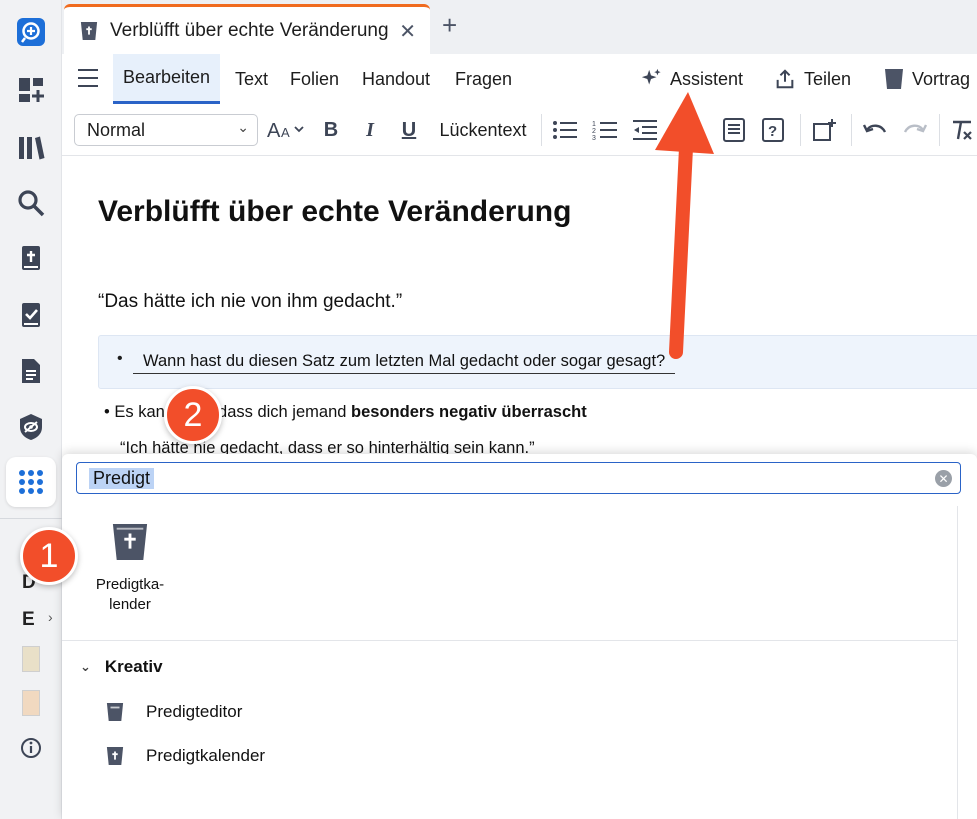  What do you see at coordinates (645, 130) in the screenshot?
I see `outdent-button` at bounding box center [645, 130].